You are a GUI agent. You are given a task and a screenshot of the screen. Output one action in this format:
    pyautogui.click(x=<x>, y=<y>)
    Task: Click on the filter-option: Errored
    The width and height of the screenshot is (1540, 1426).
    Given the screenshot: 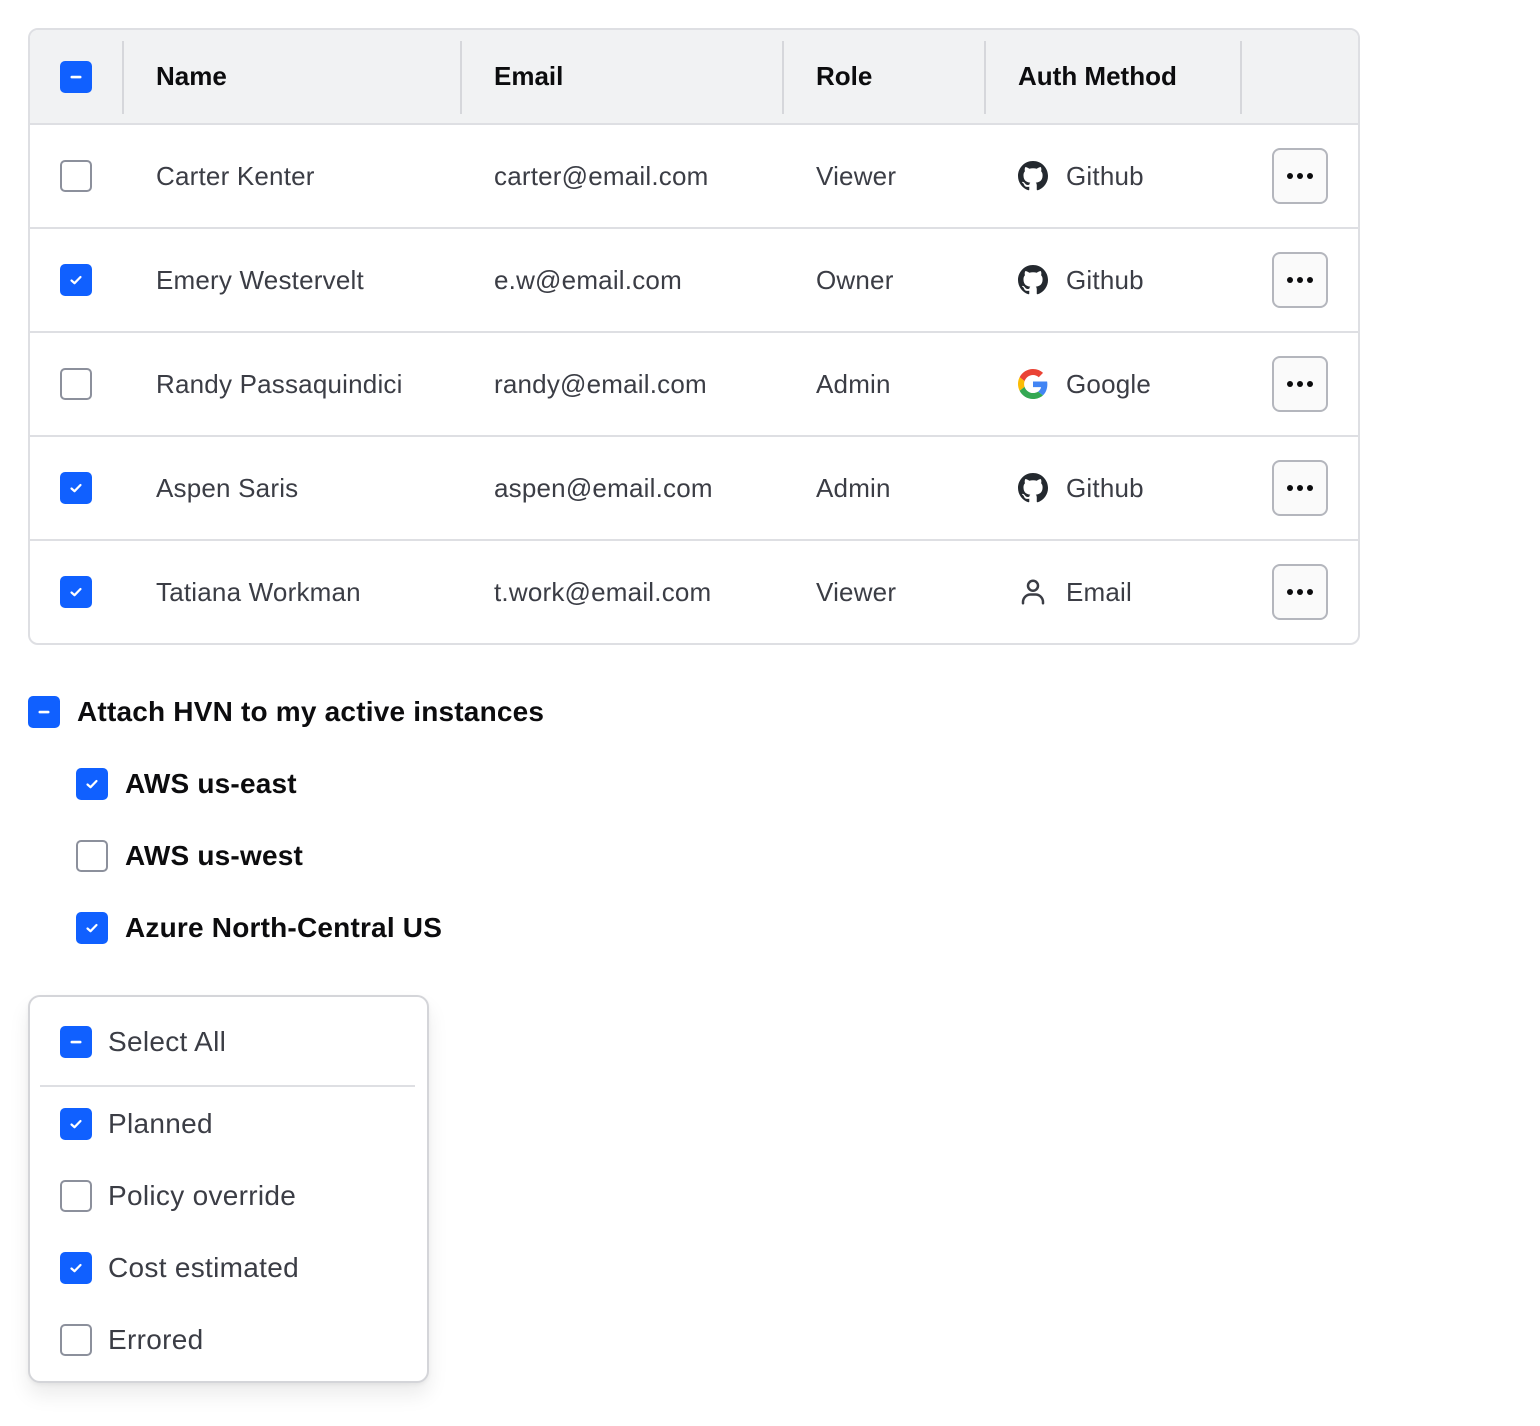 What is the action you would take?
    pyautogui.click(x=131, y=1340)
    